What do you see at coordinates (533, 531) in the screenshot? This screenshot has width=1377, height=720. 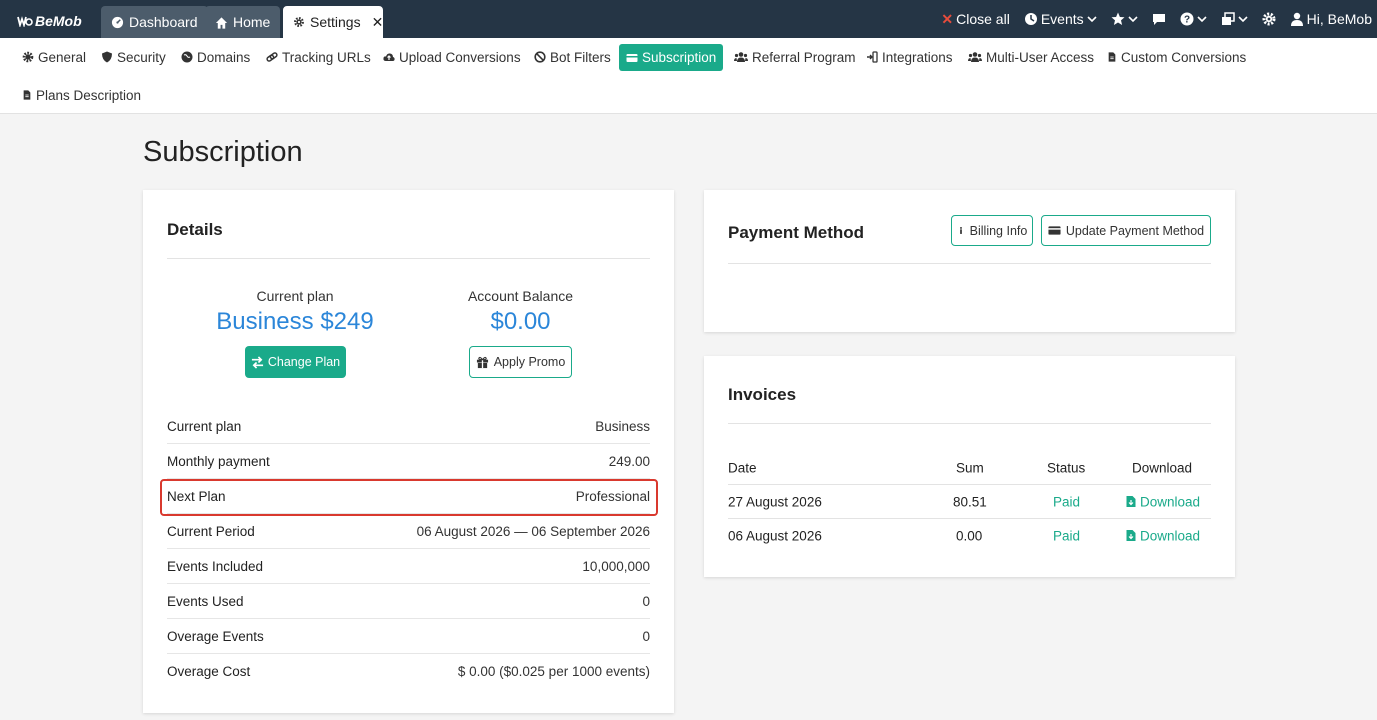 I see `detail-value: 06 August 2026 — 06 September 2026` at bounding box center [533, 531].